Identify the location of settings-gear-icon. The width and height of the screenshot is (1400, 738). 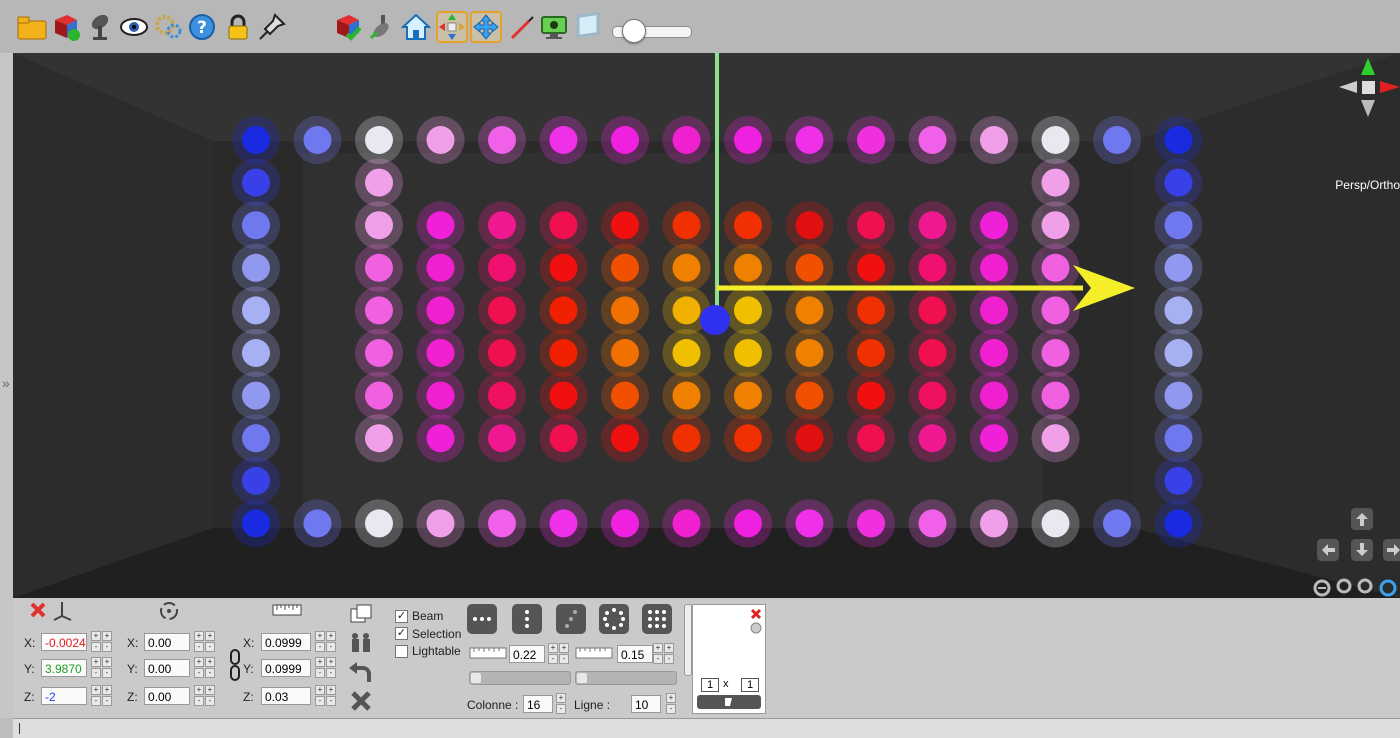
(168, 27).